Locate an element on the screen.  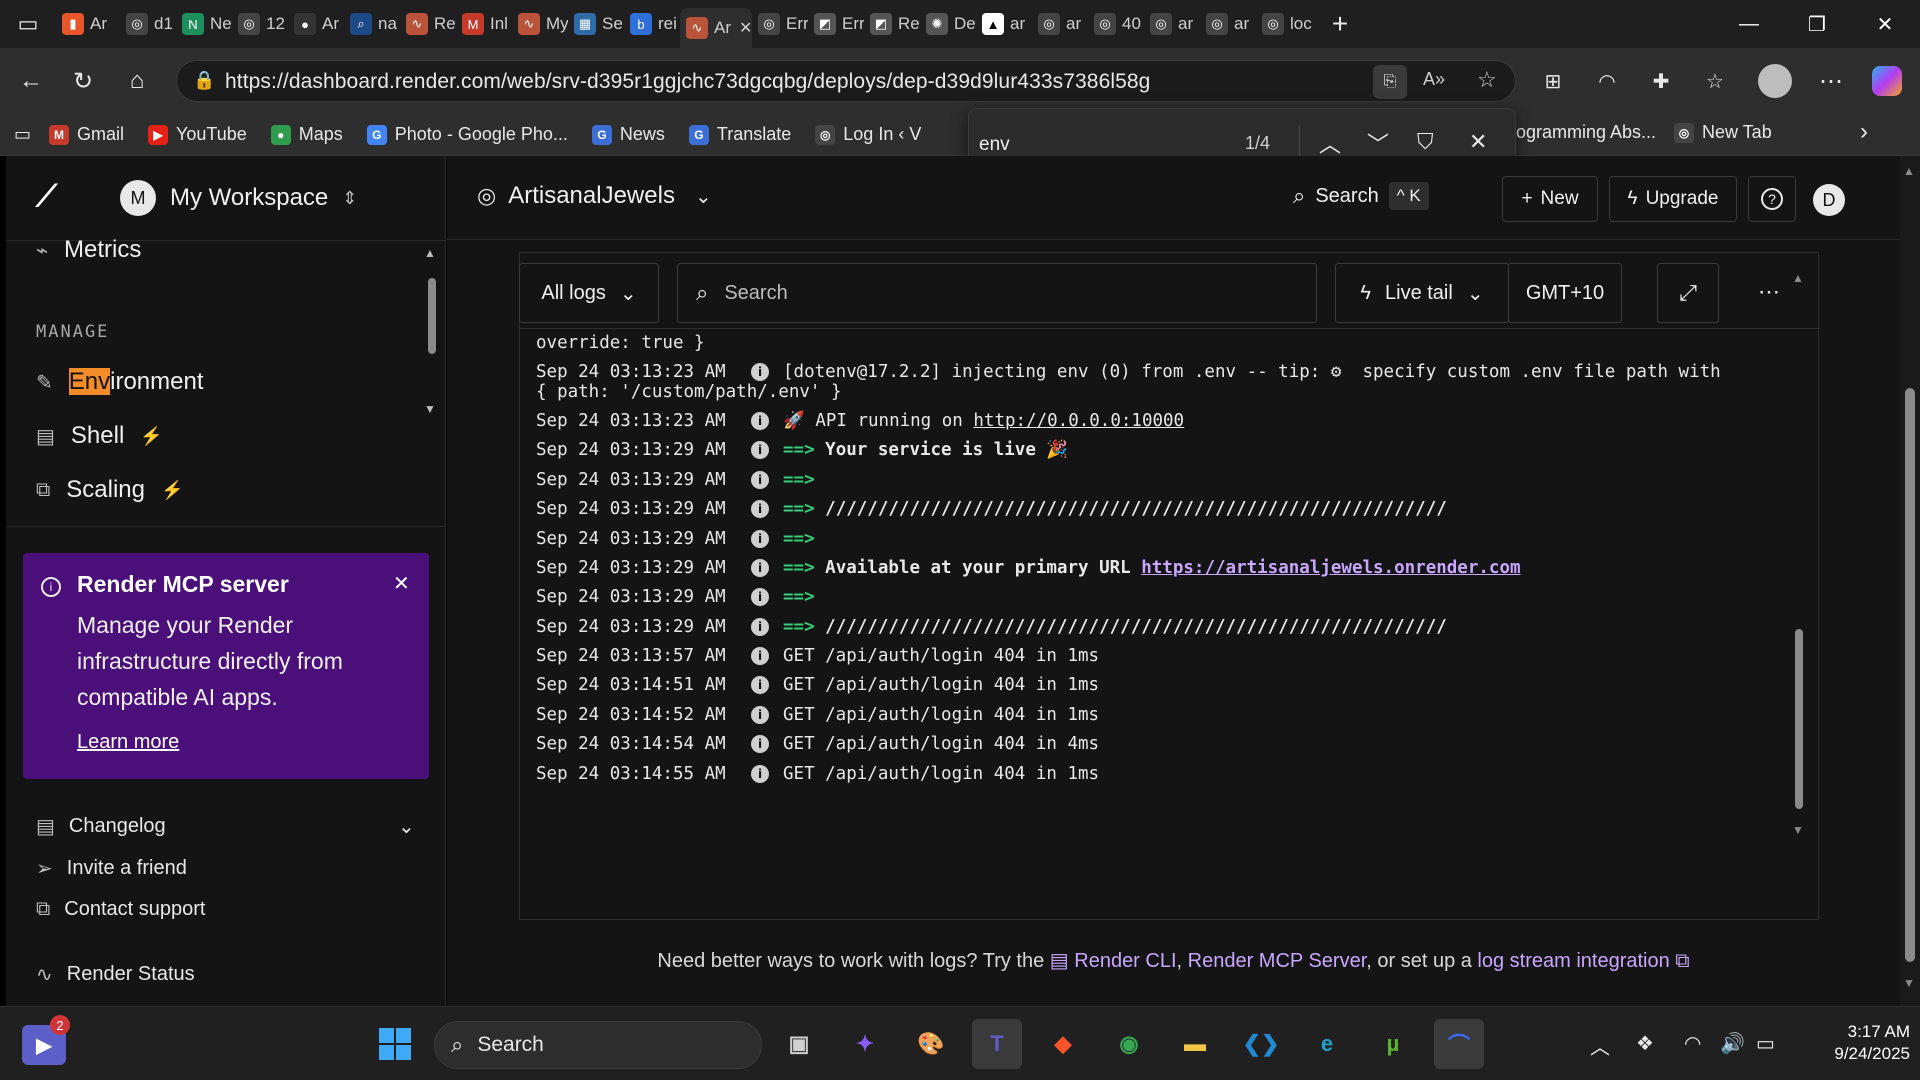
bookmark-item: M Gmail is located at coordinates (86, 134).